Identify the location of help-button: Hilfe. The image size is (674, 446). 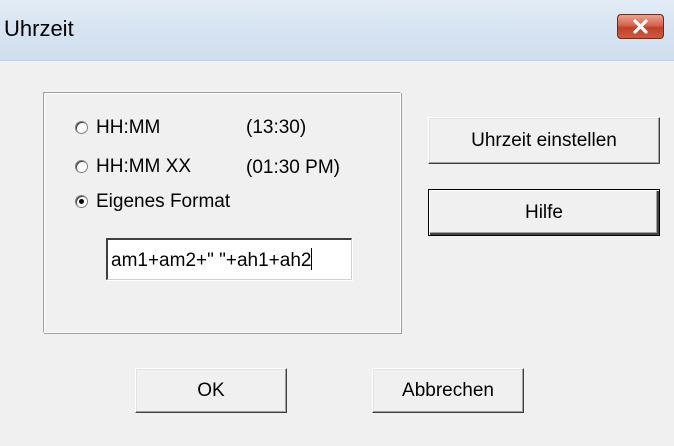
(544, 212).